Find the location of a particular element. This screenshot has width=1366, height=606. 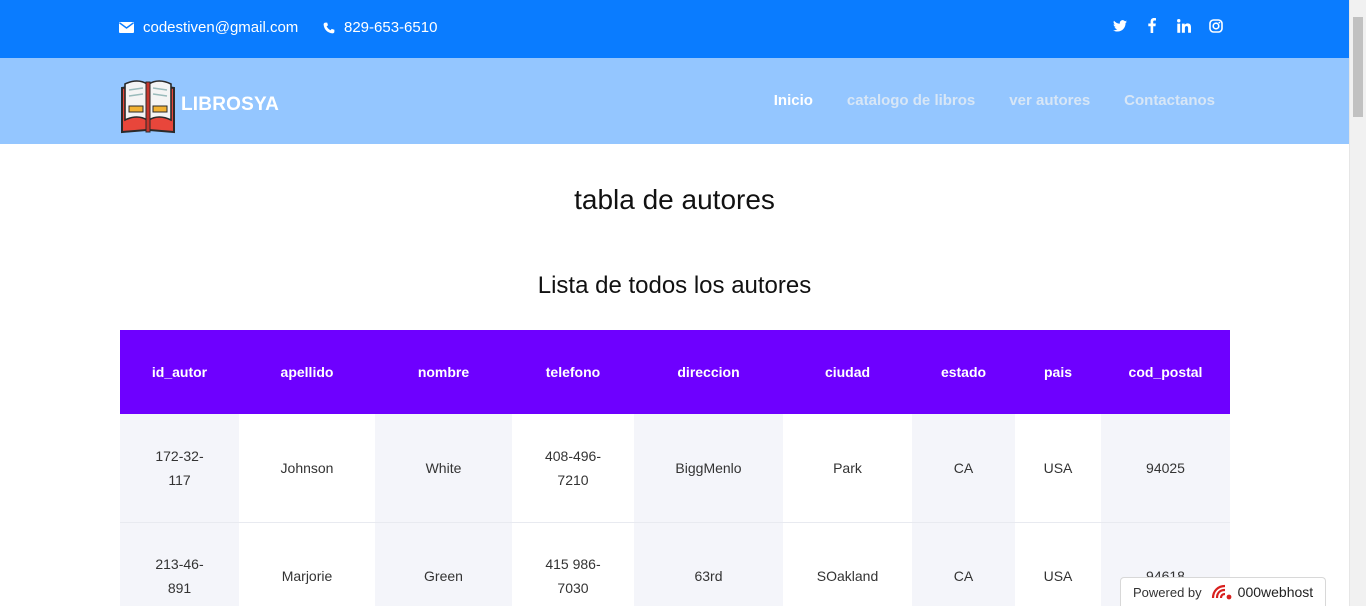

column-header-apellido: apellido is located at coordinates (307, 372).